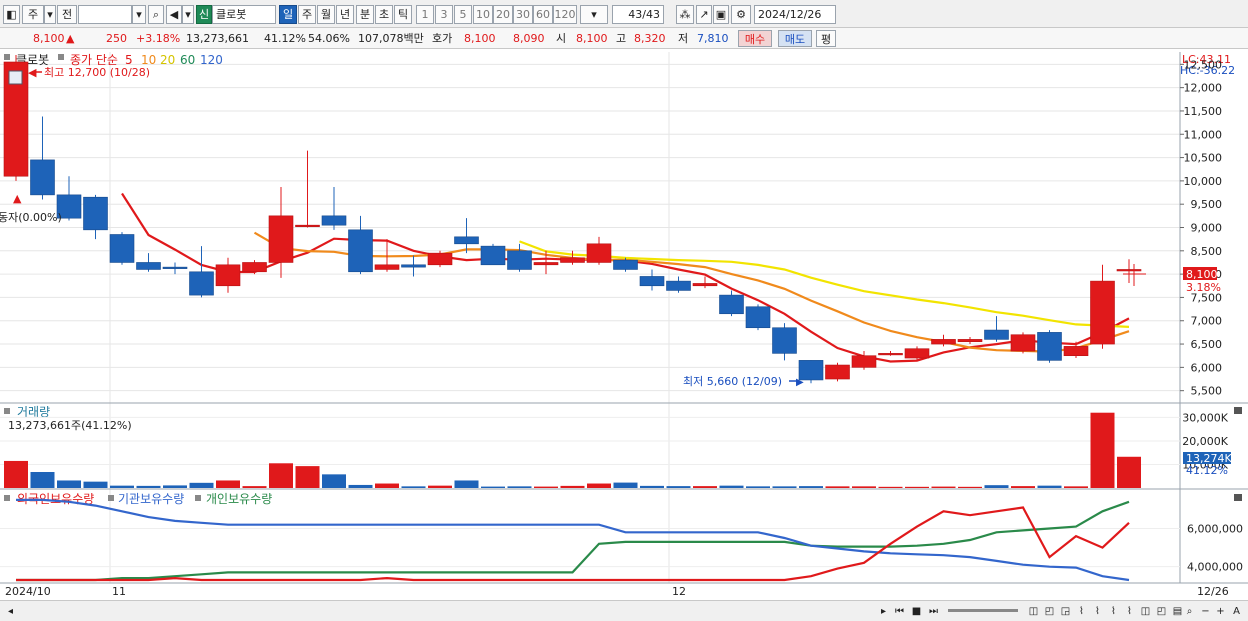  I want to click on draw-icon: ↗, so click(704, 14).